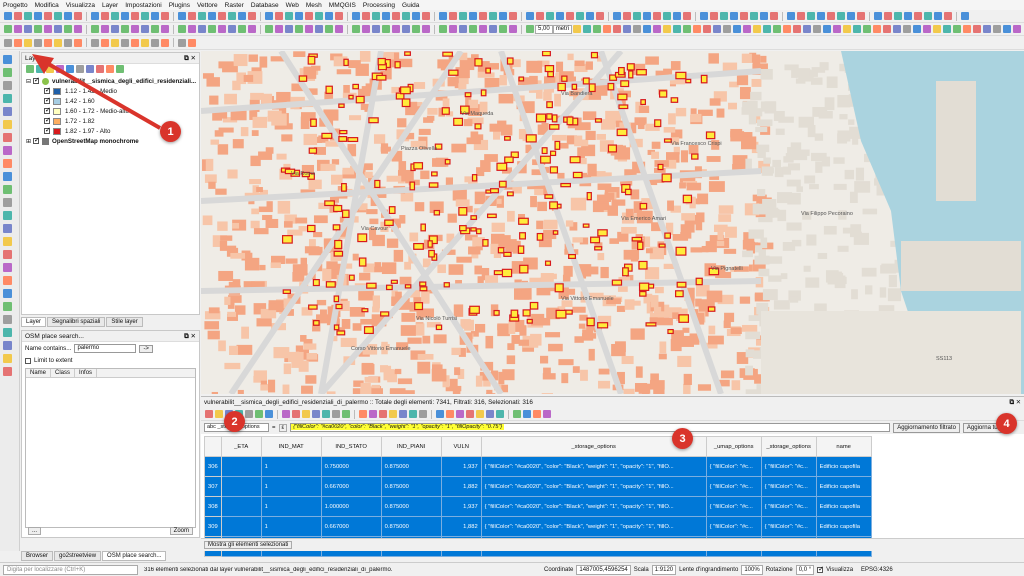  Describe the element at coordinates (78, 556) in the screenshot. I see `bottom-tab-1: go2streetview` at that location.